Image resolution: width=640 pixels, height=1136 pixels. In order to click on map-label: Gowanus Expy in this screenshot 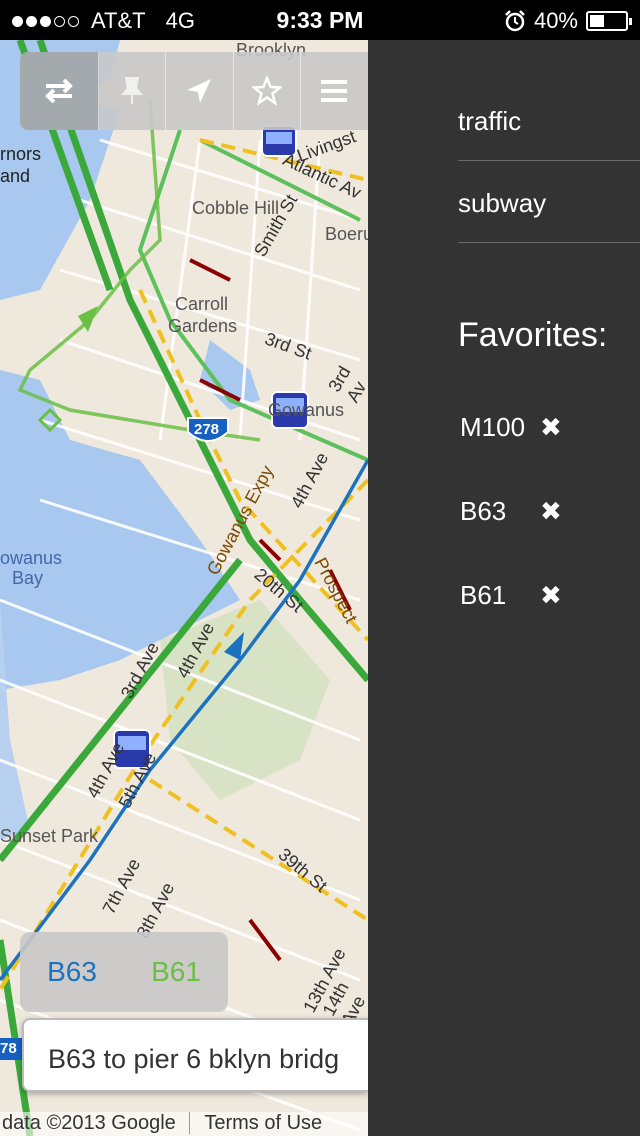, I will do `click(240, 520)`.